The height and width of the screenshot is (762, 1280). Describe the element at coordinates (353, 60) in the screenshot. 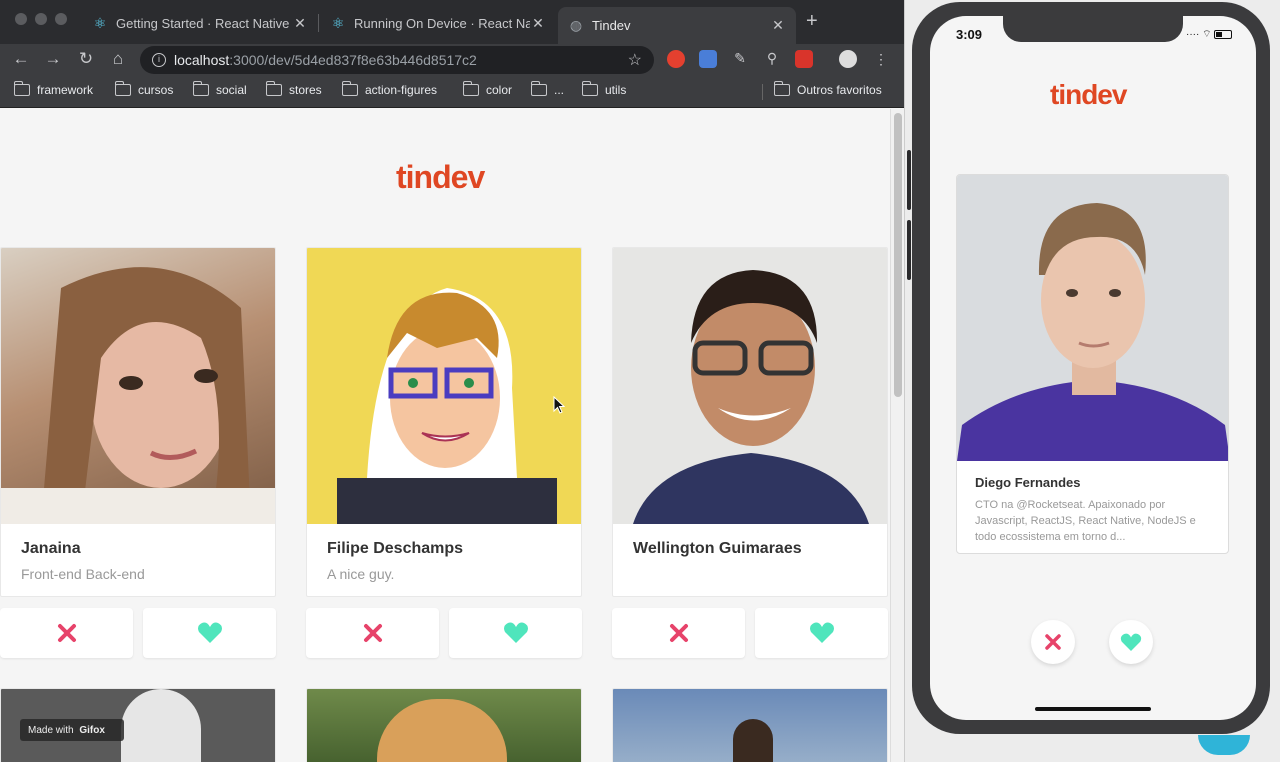

I see `address-path: :3000/dev/5d4ed837f8e63b446d8517c2` at that location.